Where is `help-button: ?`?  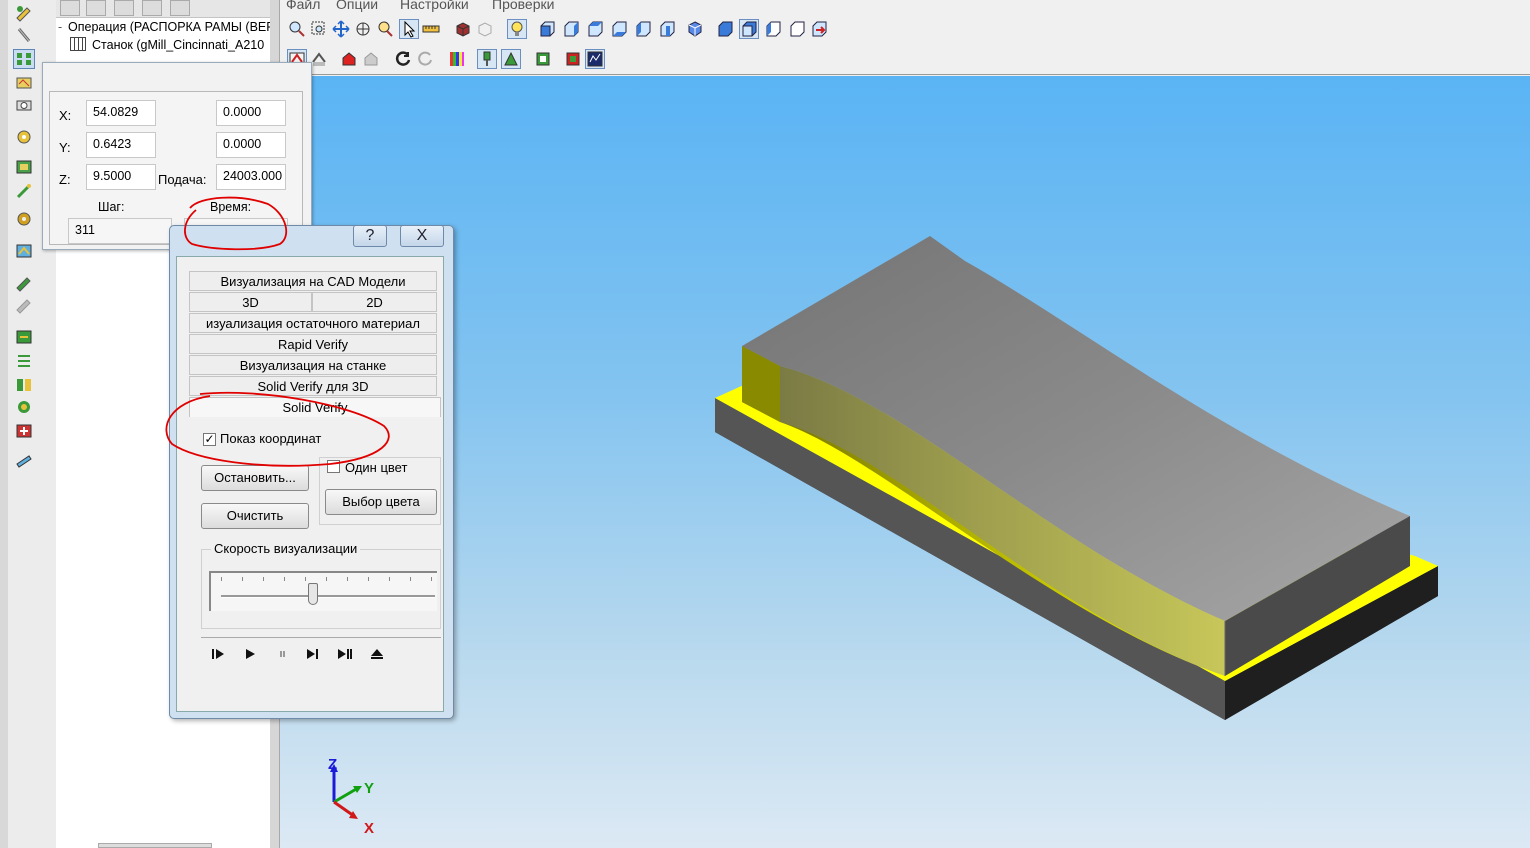
help-button: ? is located at coordinates (370, 236).